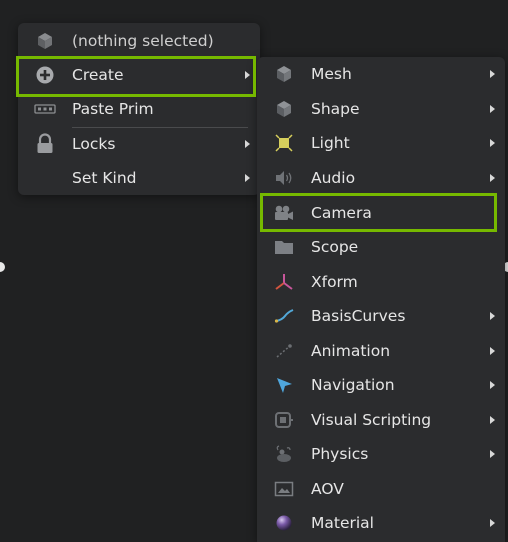 The image size is (508, 542). Describe the element at coordinates (284, 351) in the screenshot. I see `animation-icon` at that location.